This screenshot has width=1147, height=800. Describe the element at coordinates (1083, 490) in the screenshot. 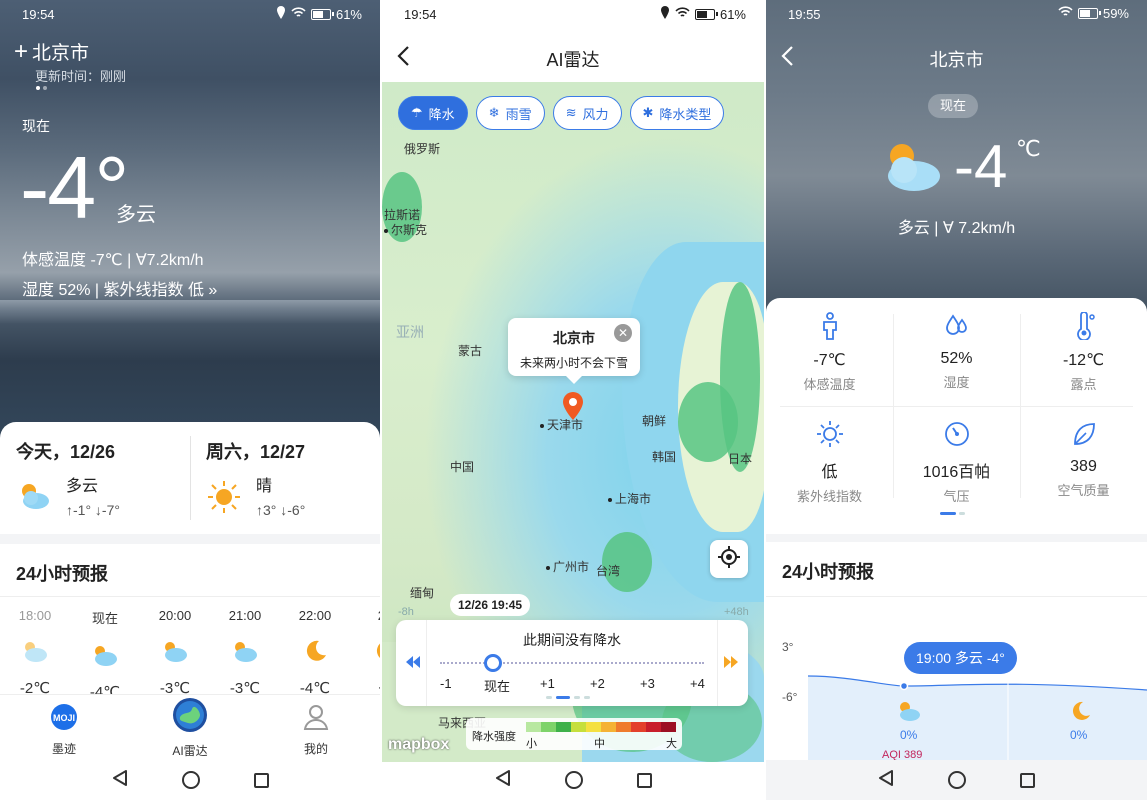

I see `detail-label: 空气质量` at that location.